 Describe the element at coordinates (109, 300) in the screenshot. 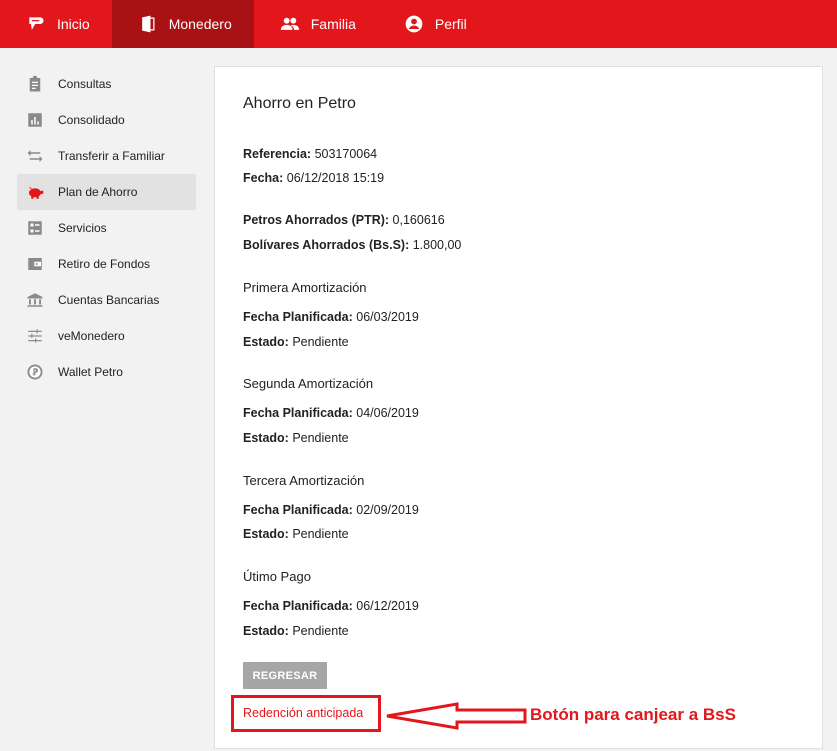

I see `sidebar-item-label: Cuentas Bancarias` at that location.